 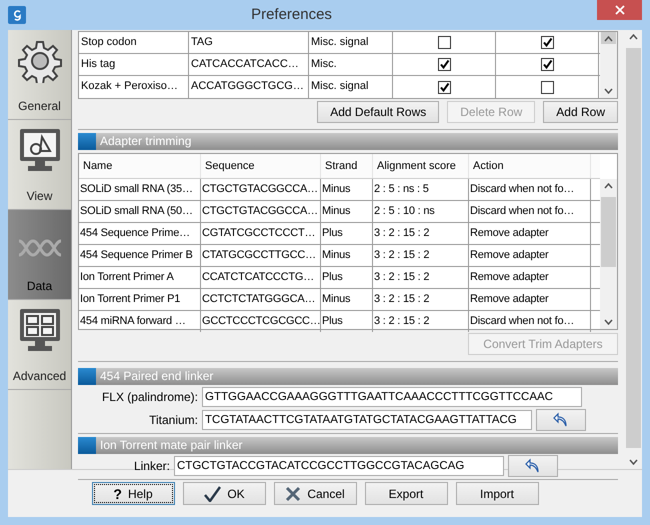 I want to click on column-header: Alignment score, so click(x=421, y=166).